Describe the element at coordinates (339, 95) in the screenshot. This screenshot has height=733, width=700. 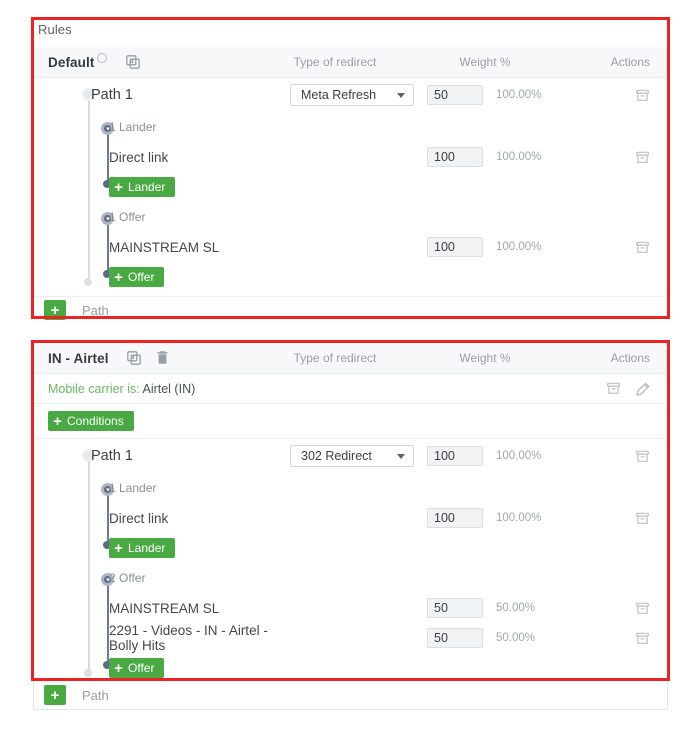
I see `redirect-type-value: Meta Refresh` at that location.